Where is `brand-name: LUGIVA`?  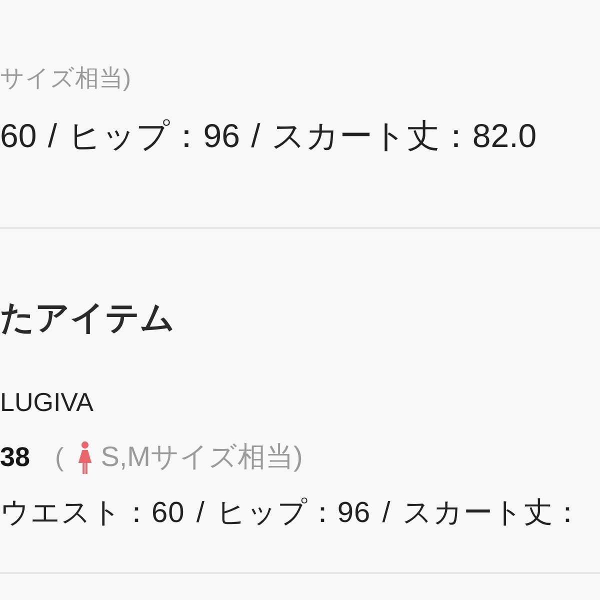 brand-name: LUGIVA is located at coordinates (47, 402).